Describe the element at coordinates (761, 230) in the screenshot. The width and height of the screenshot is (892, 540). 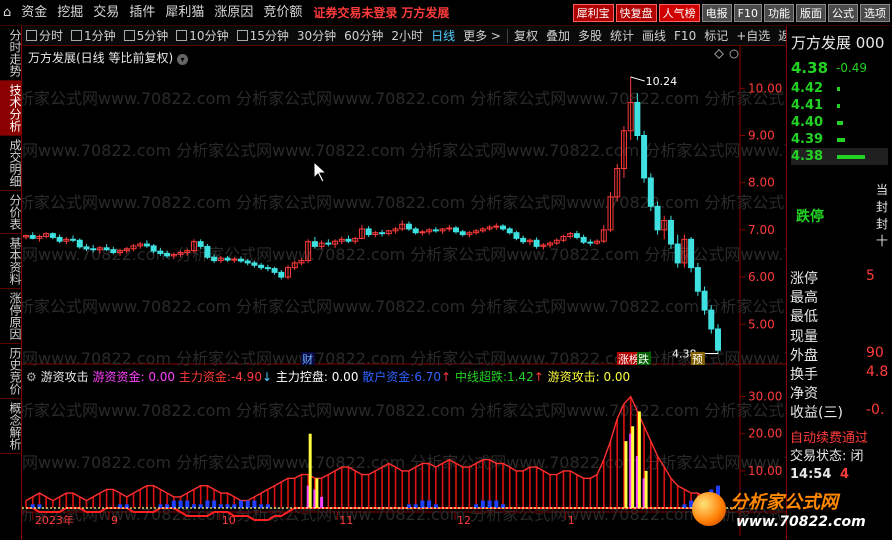
I see `price-tick-label: 7.00` at that location.